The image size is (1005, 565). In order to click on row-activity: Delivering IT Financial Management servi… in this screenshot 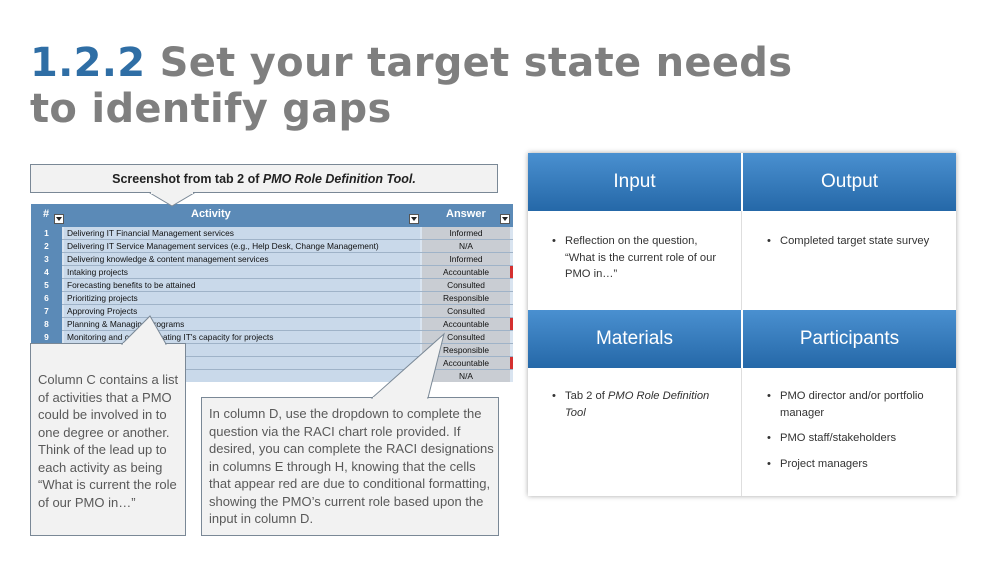, I will do `click(242, 233)`.